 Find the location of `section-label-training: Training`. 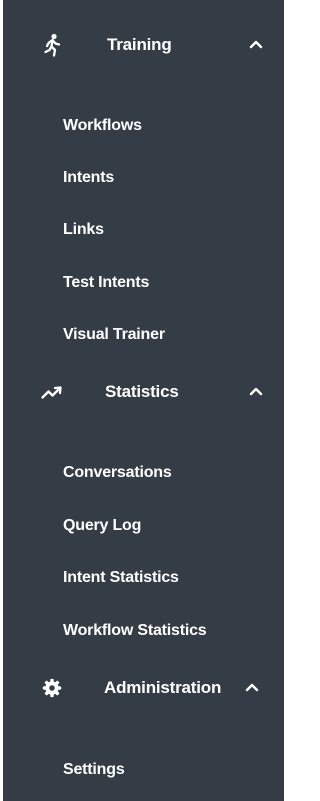

section-label-training: Training is located at coordinates (139, 44).